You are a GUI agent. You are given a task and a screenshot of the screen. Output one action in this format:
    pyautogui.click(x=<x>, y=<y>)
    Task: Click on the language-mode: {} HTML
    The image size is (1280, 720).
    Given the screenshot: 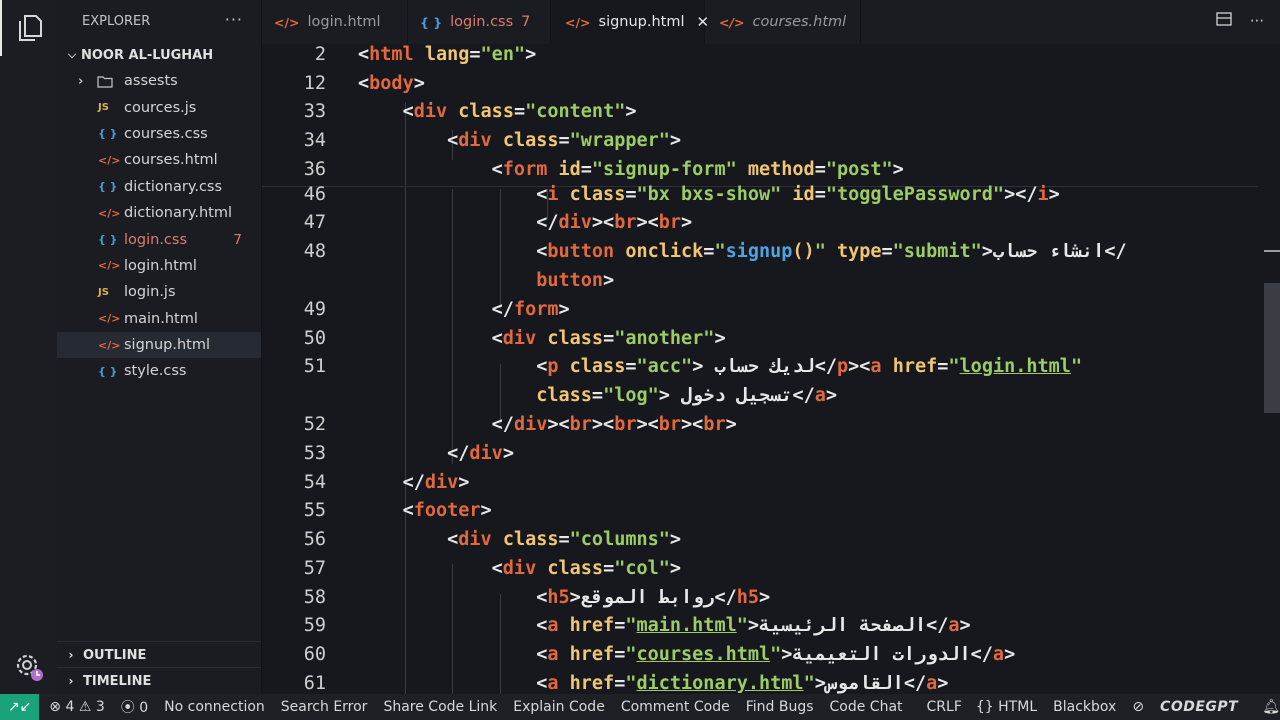 What is the action you would take?
    pyautogui.click(x=1006, y=707)
    